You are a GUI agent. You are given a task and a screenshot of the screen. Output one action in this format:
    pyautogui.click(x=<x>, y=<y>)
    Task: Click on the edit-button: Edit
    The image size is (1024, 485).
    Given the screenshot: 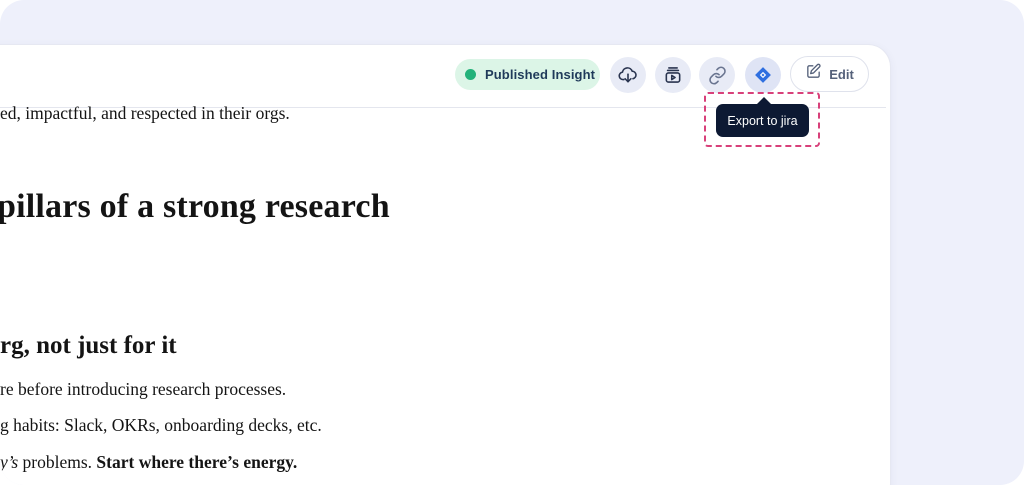 What is the action you would take?
    pyautogui.click(x=829, y=74)
    